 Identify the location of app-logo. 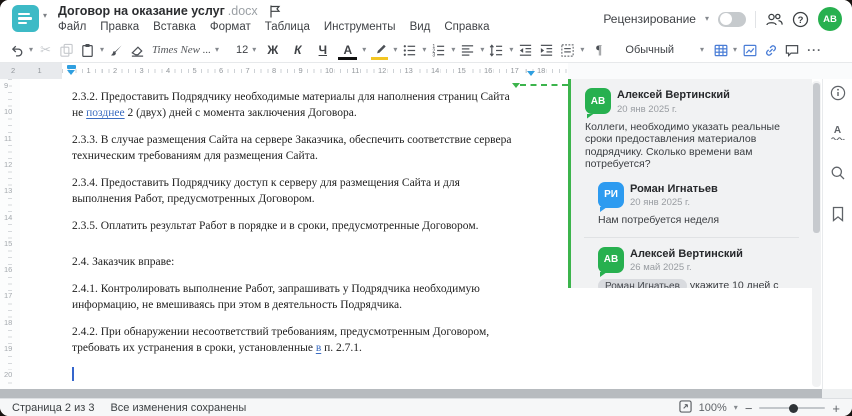
(25, 18).